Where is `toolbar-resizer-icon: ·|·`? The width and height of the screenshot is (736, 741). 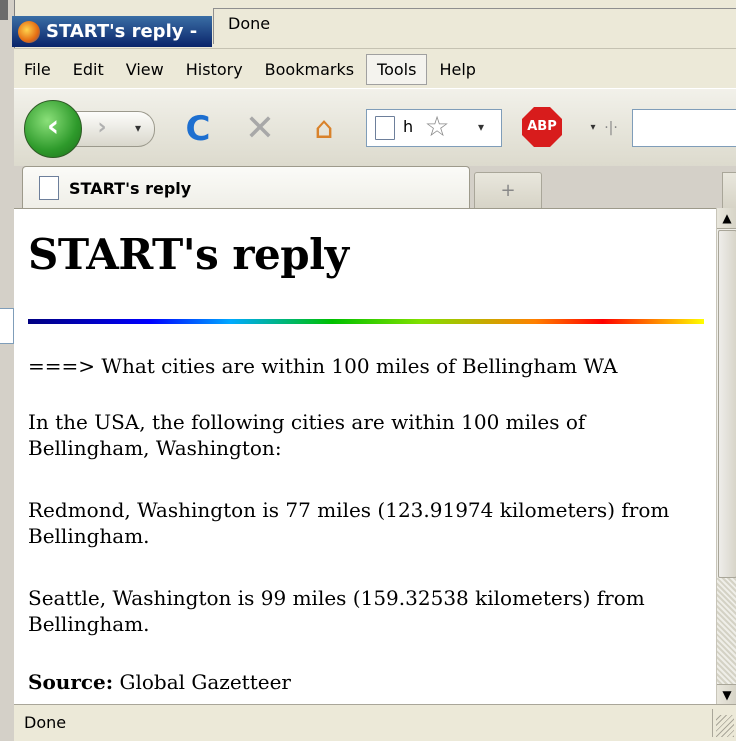
toolbar-resizer-icon: ·|· is located at coordinates (611, 128).